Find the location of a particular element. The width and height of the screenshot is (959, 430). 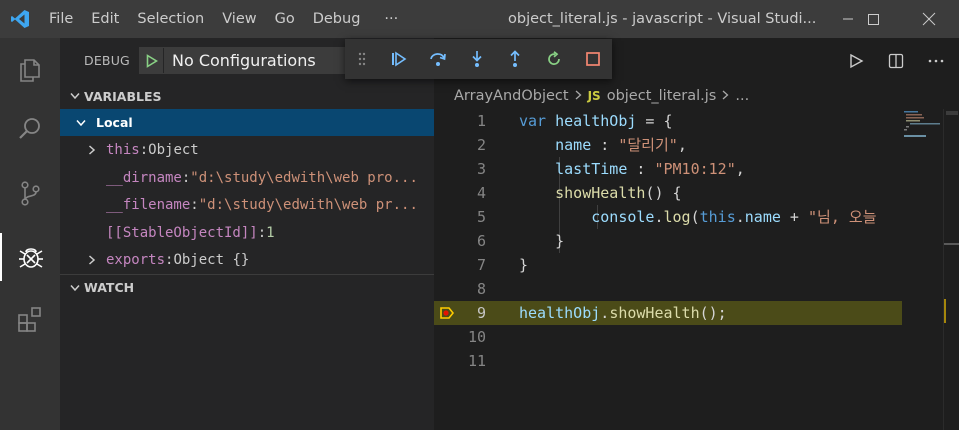

run-button is located at coordinates (856, 60).